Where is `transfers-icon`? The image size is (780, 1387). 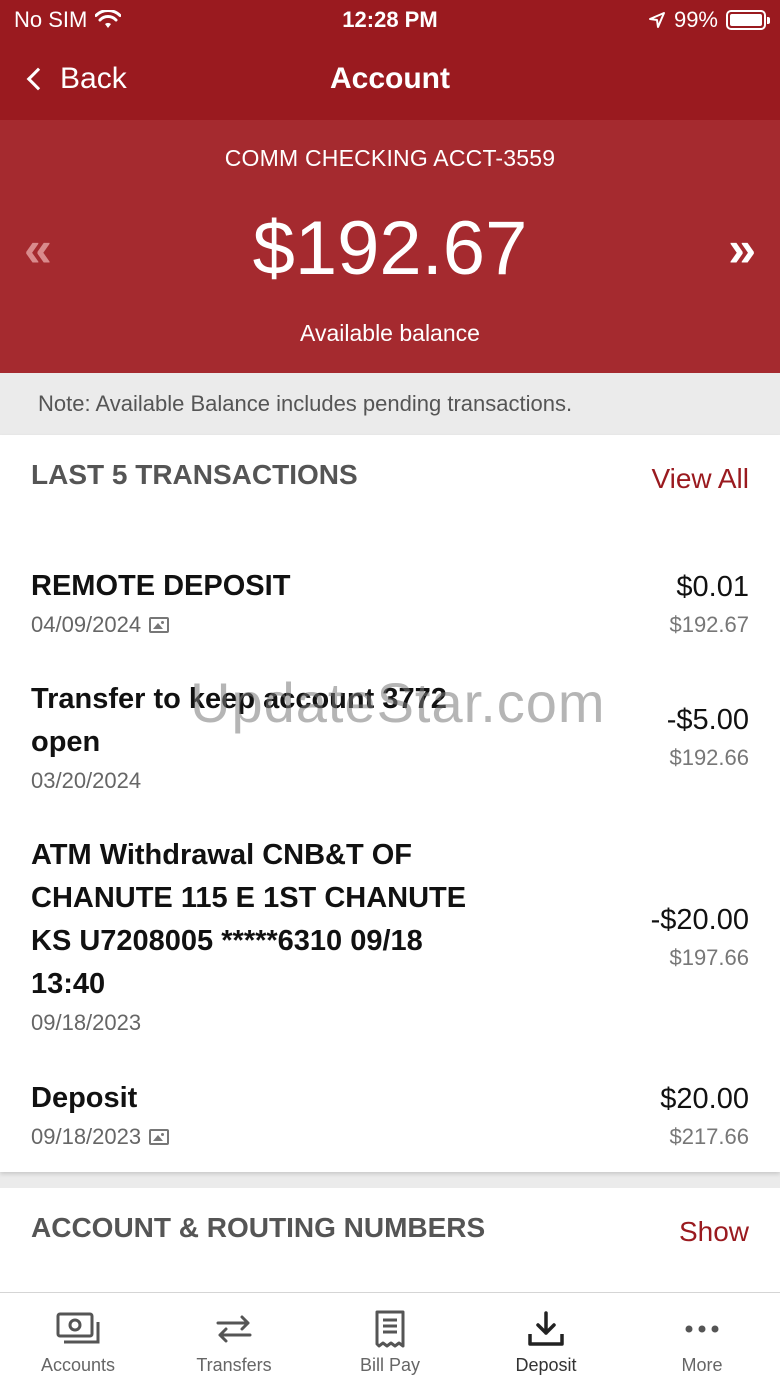 transfers-icon is located at coordinates (234, 1329).